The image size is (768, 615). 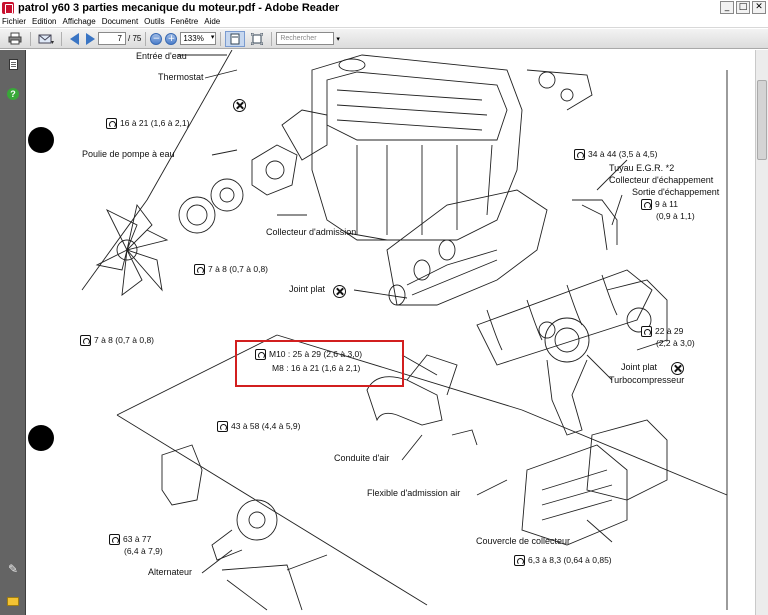 What do you see at coordinates (338, 39) in the screenshot?
I see `search-options-chevron-icon: ▾` at bounding box center [338, 39].